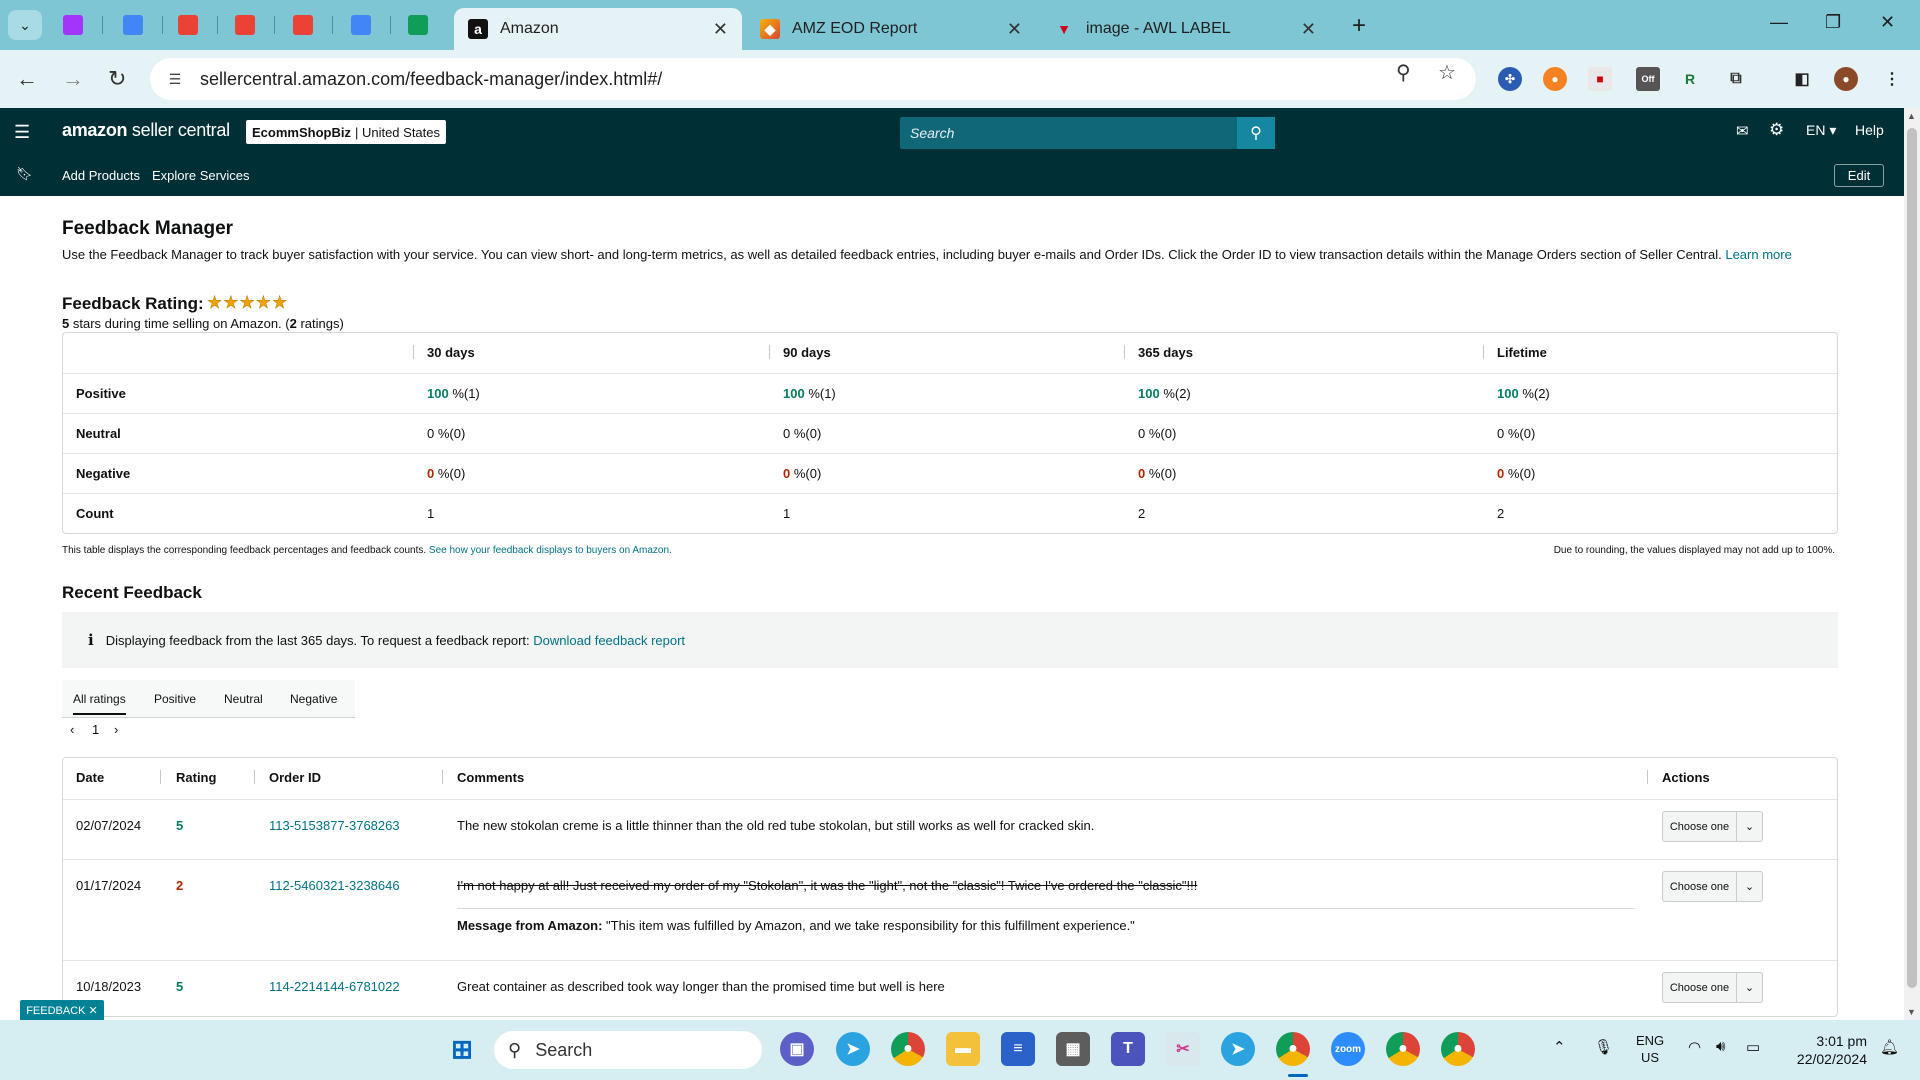 The width and height of the screenshot is (1920, 1080). I want to click on back-arrow-icon: ←, so click(27, 79).